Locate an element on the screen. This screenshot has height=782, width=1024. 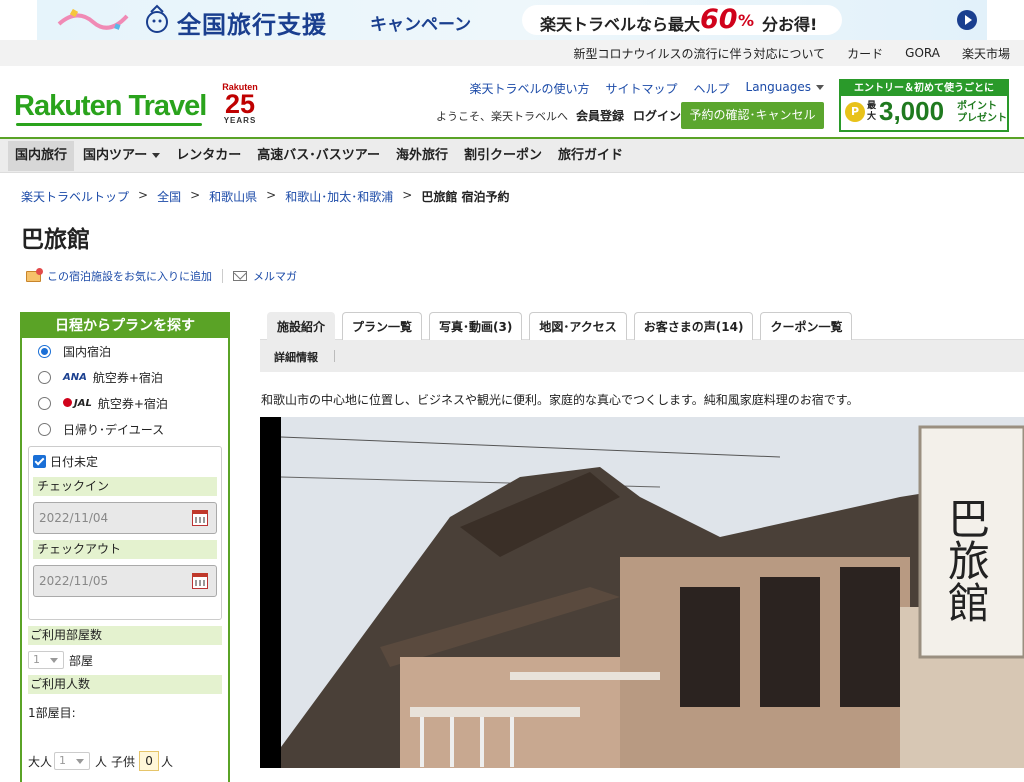
link-how-to-use: 楽天トラベルの使い方 is located at coordinates (529, 88).